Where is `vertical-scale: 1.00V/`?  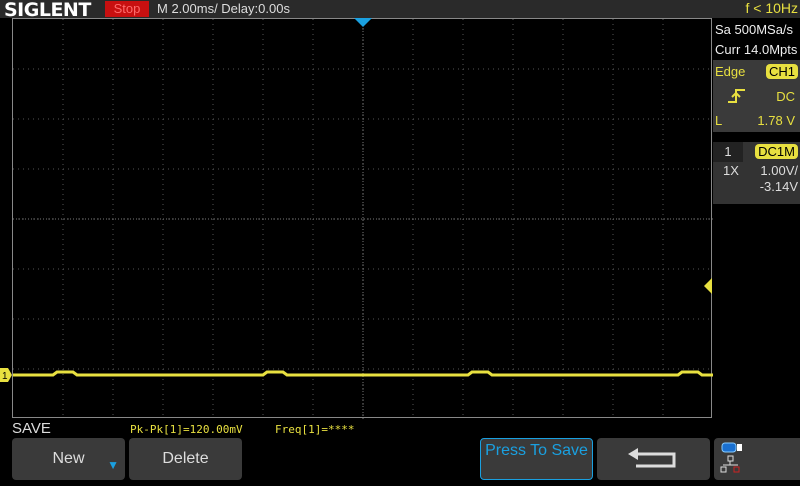
vertical-scale: 1.00V/ is located at coordinates (779, 170).